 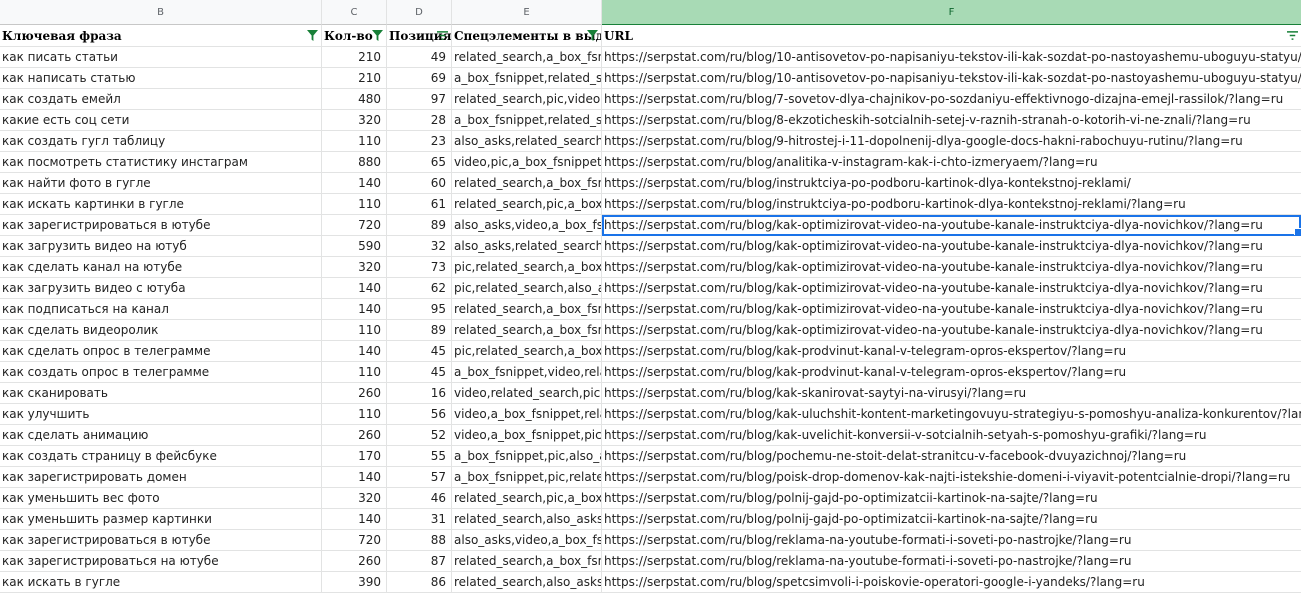 What do you see at coordinates (419, 204) in the screenshot?
I see `position-cell: 61` at bounding box center [419, 204].